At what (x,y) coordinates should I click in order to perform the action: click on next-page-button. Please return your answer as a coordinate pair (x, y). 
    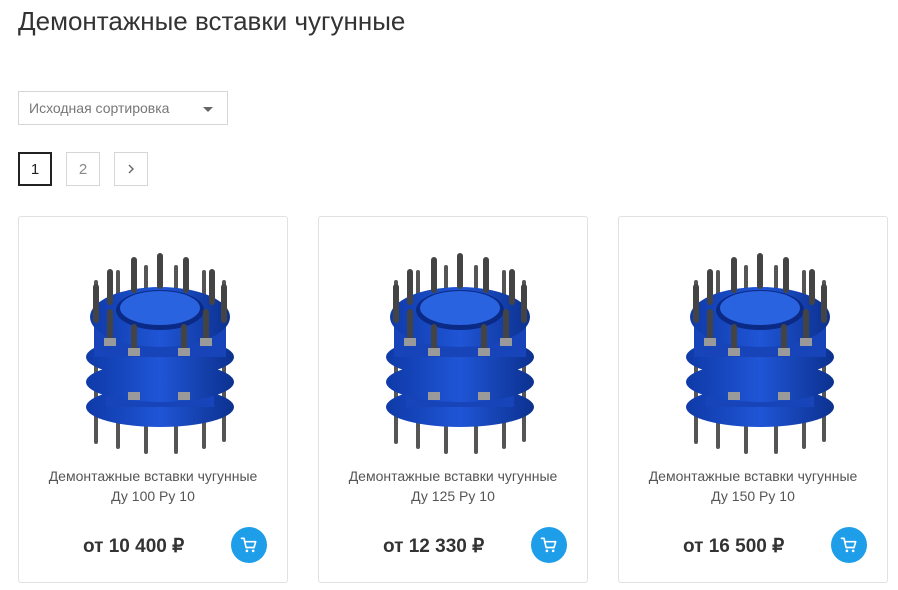
    Looking at the image, I should click on (131, 169).